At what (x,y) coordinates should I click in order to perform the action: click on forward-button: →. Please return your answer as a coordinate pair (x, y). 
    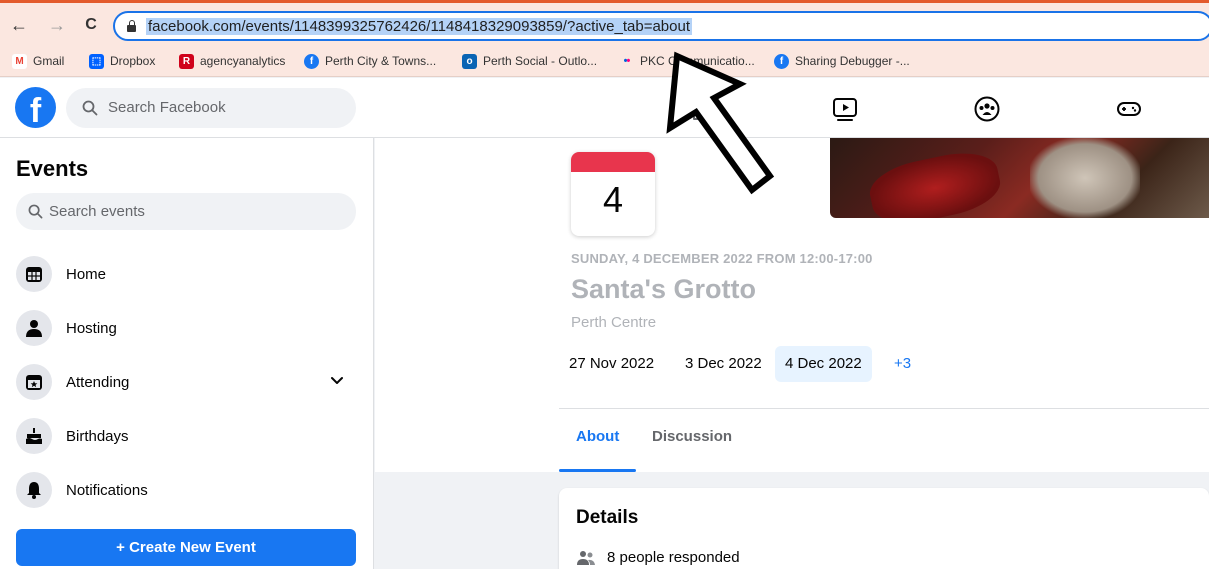
    Looking at the image, I should click on (57, 25).